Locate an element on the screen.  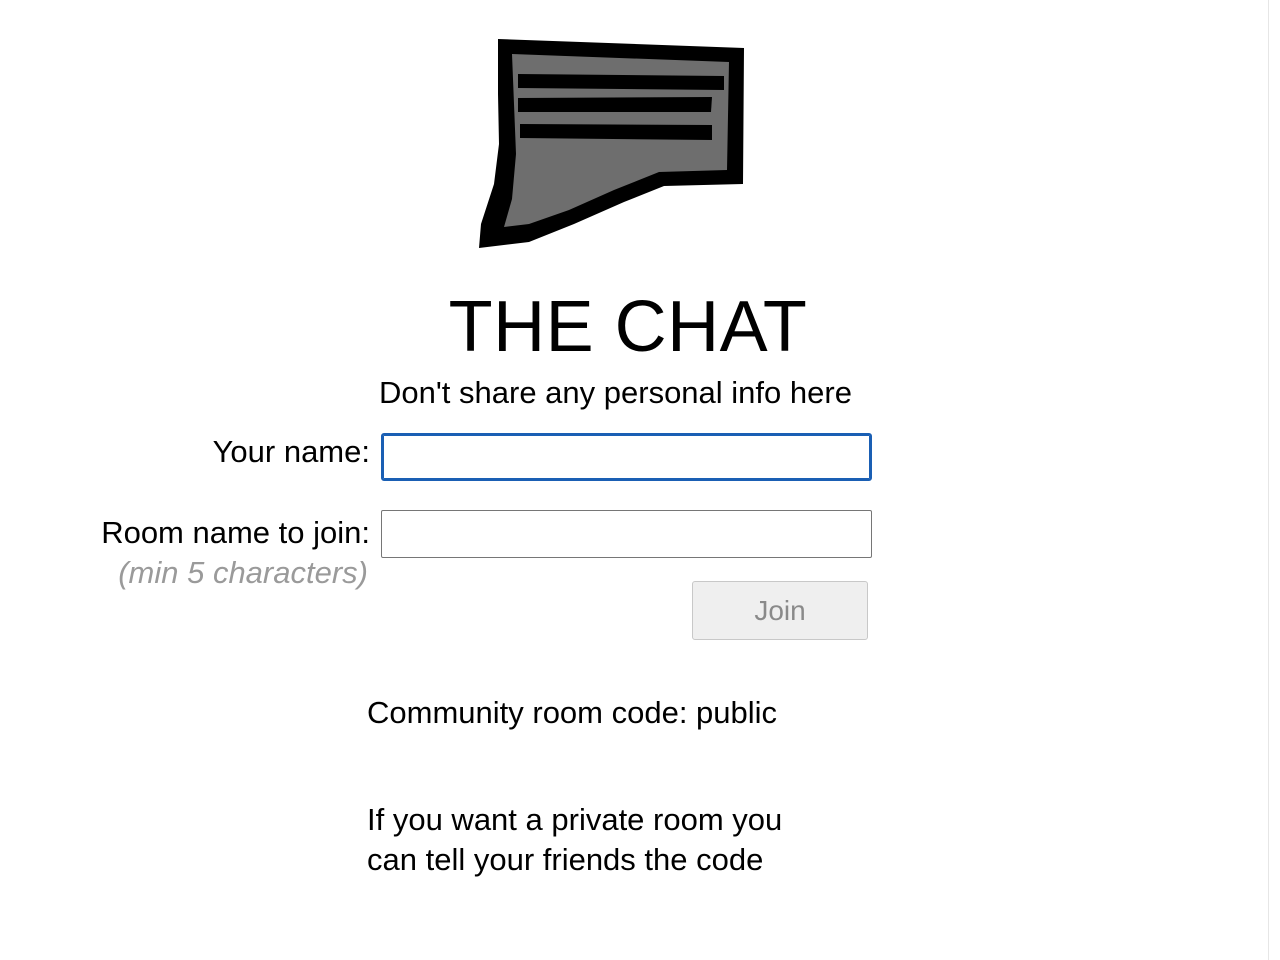
room-label: Room name to join: is located at coordinates (235, 532).